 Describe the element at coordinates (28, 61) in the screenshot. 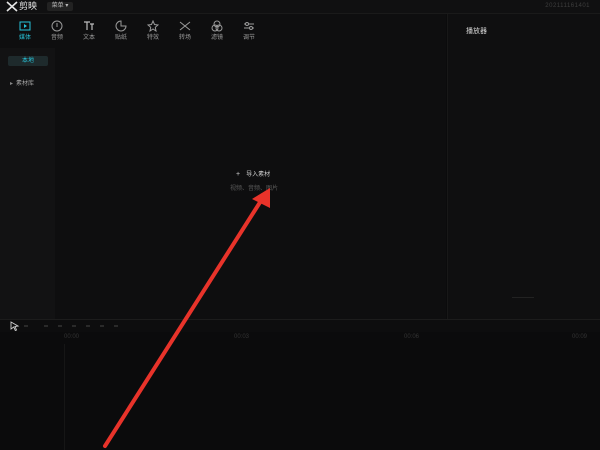

I see `side-item-local: 本地` at that location.